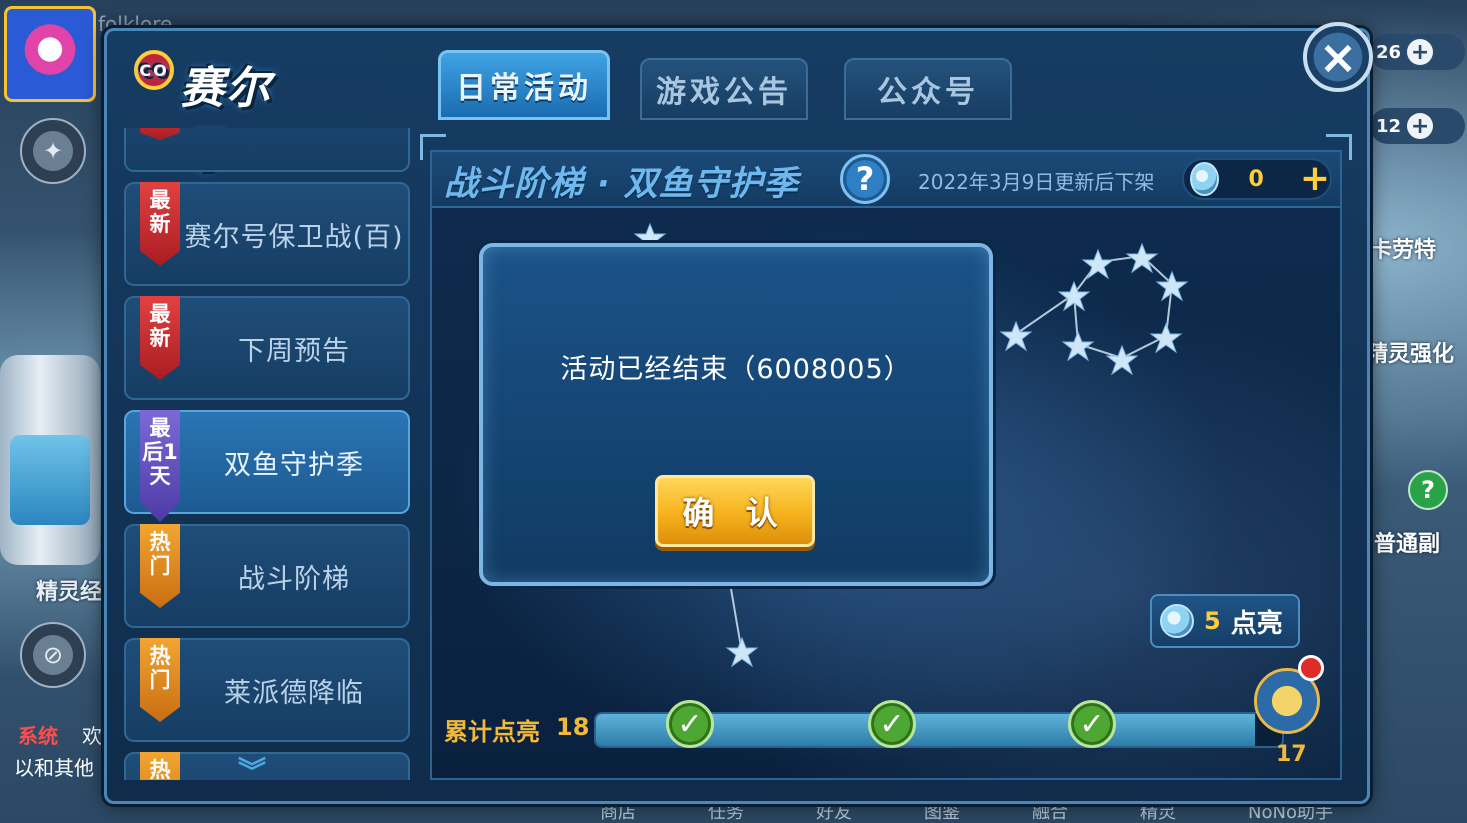  Describe the element at coordinates (54, 768) in the screenshot. I see `chat-line: 以和其他` at that location.